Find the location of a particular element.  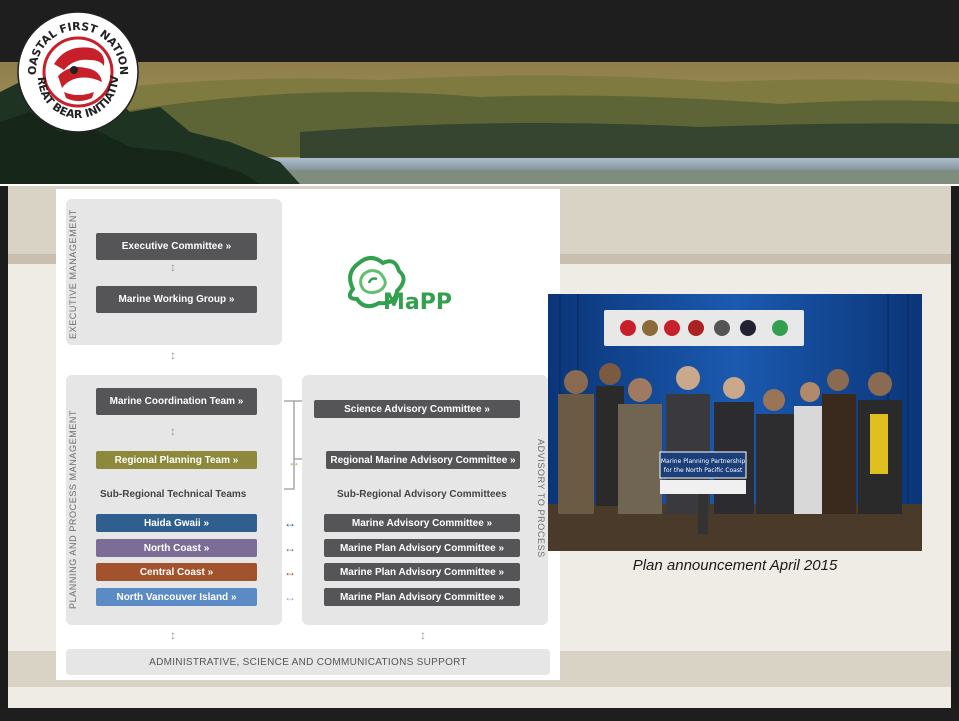

executive-management-label: Executive Management is located at coordinates (73, 273).